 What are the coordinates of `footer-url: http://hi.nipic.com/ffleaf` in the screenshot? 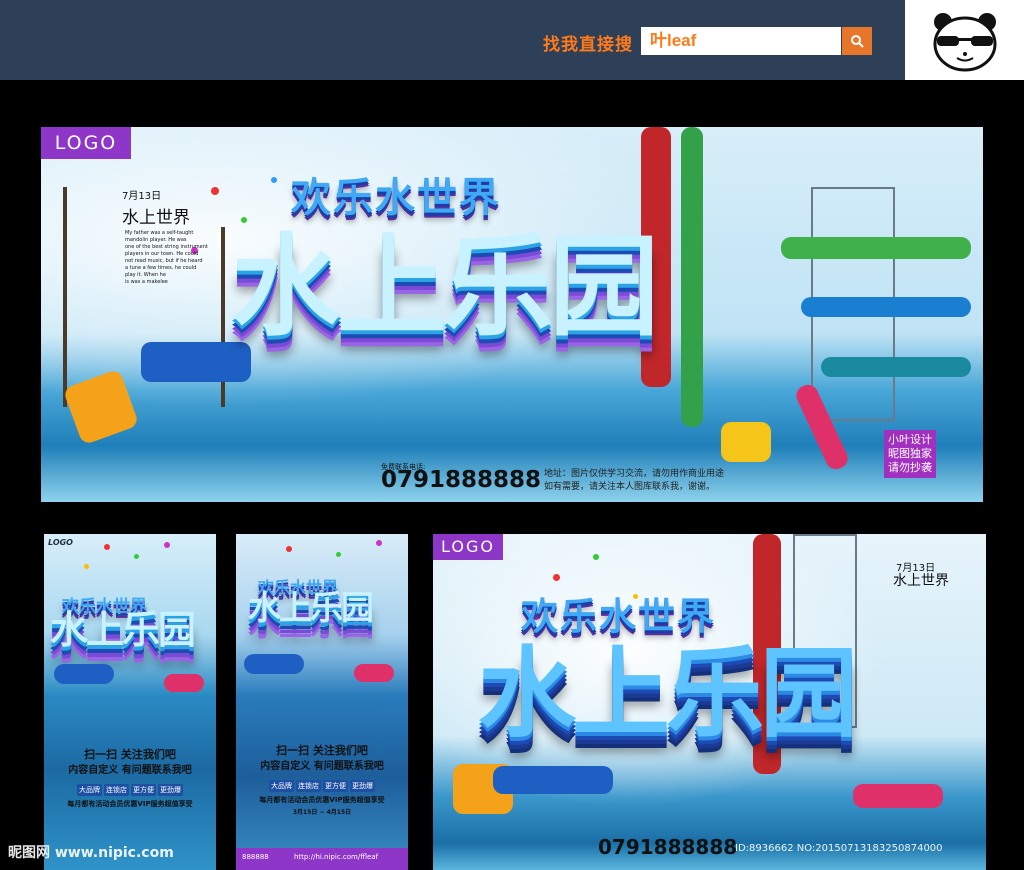 It's located at (336, 857).